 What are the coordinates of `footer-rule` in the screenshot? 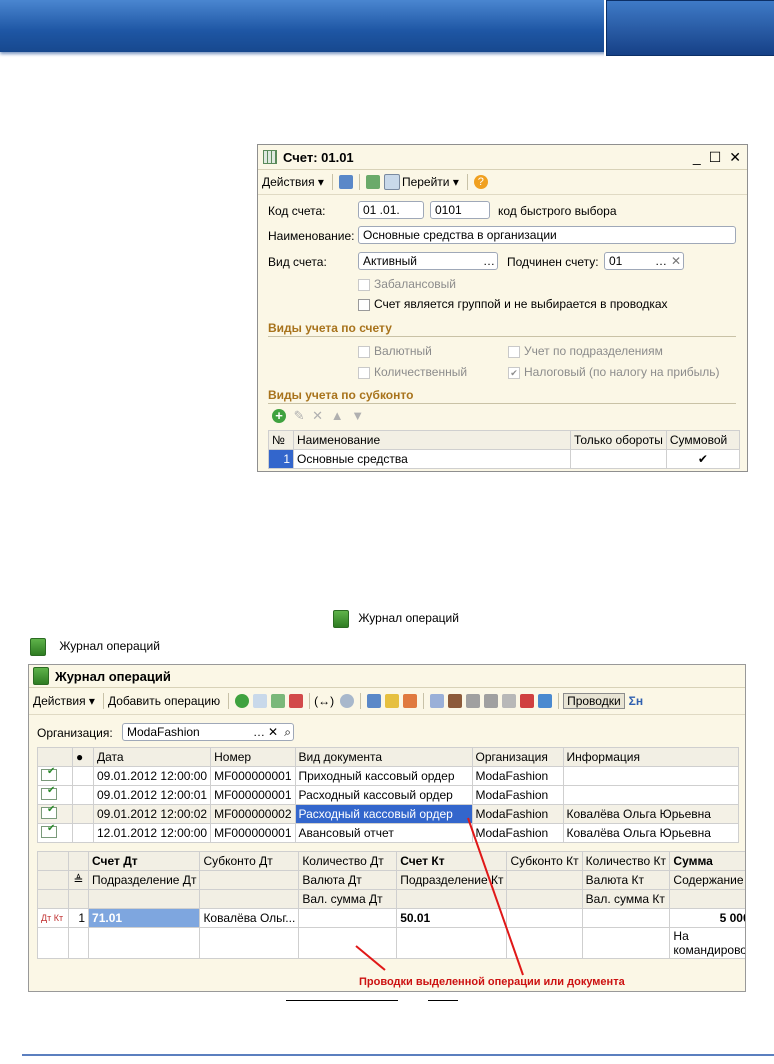 It's located at (398, 1055).